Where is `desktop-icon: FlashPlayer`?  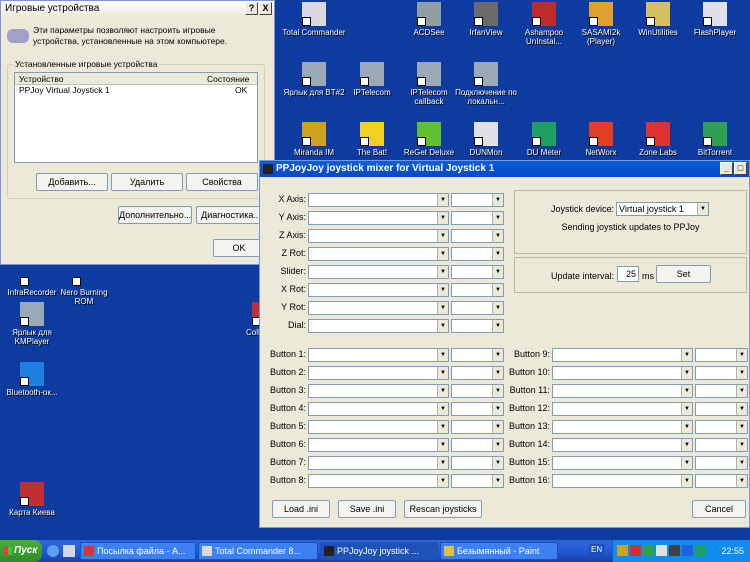 desktop-icon: FlashPlayer is located at coordinates (715, 19).